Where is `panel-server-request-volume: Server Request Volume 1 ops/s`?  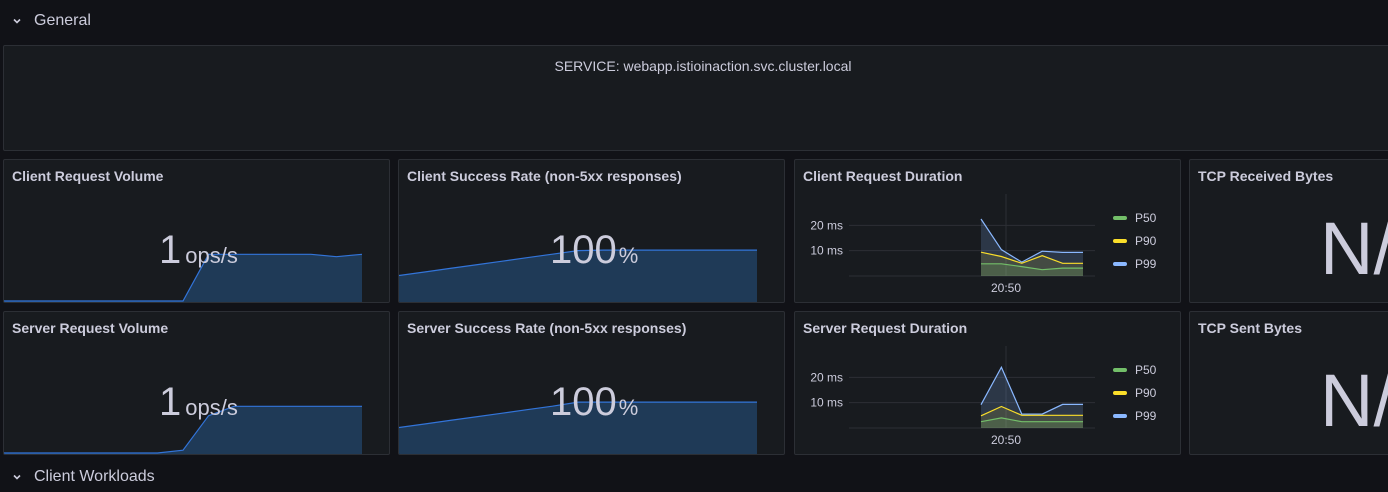 panel-server-request-volume: Server Request Volume 1 ops/s is located at coordinates (196, 383).